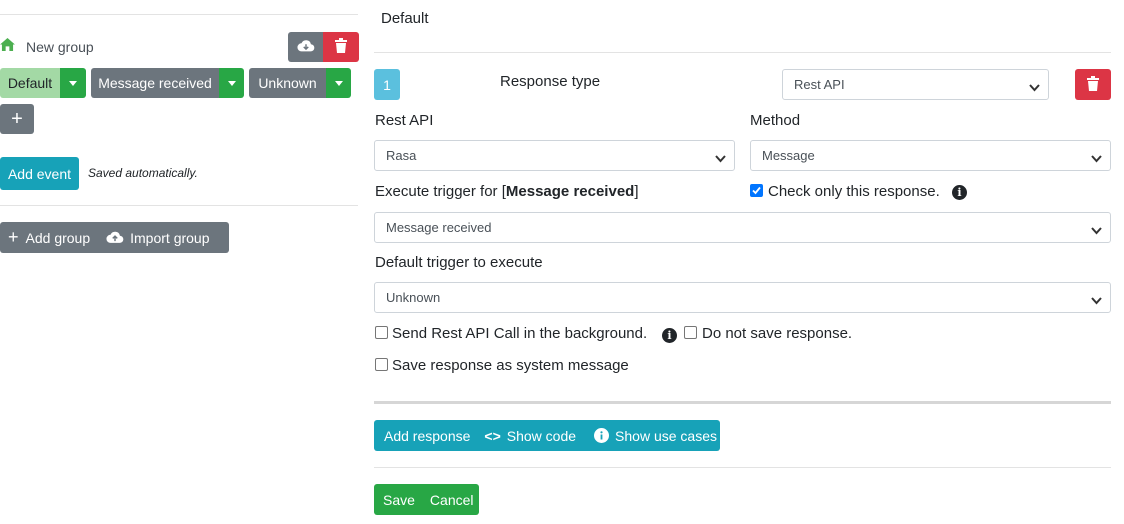  What do you see at coordinates (401, 155) in the screenshot?
I see `rest-api-value: Rasa` at bounding box center [401, 155].